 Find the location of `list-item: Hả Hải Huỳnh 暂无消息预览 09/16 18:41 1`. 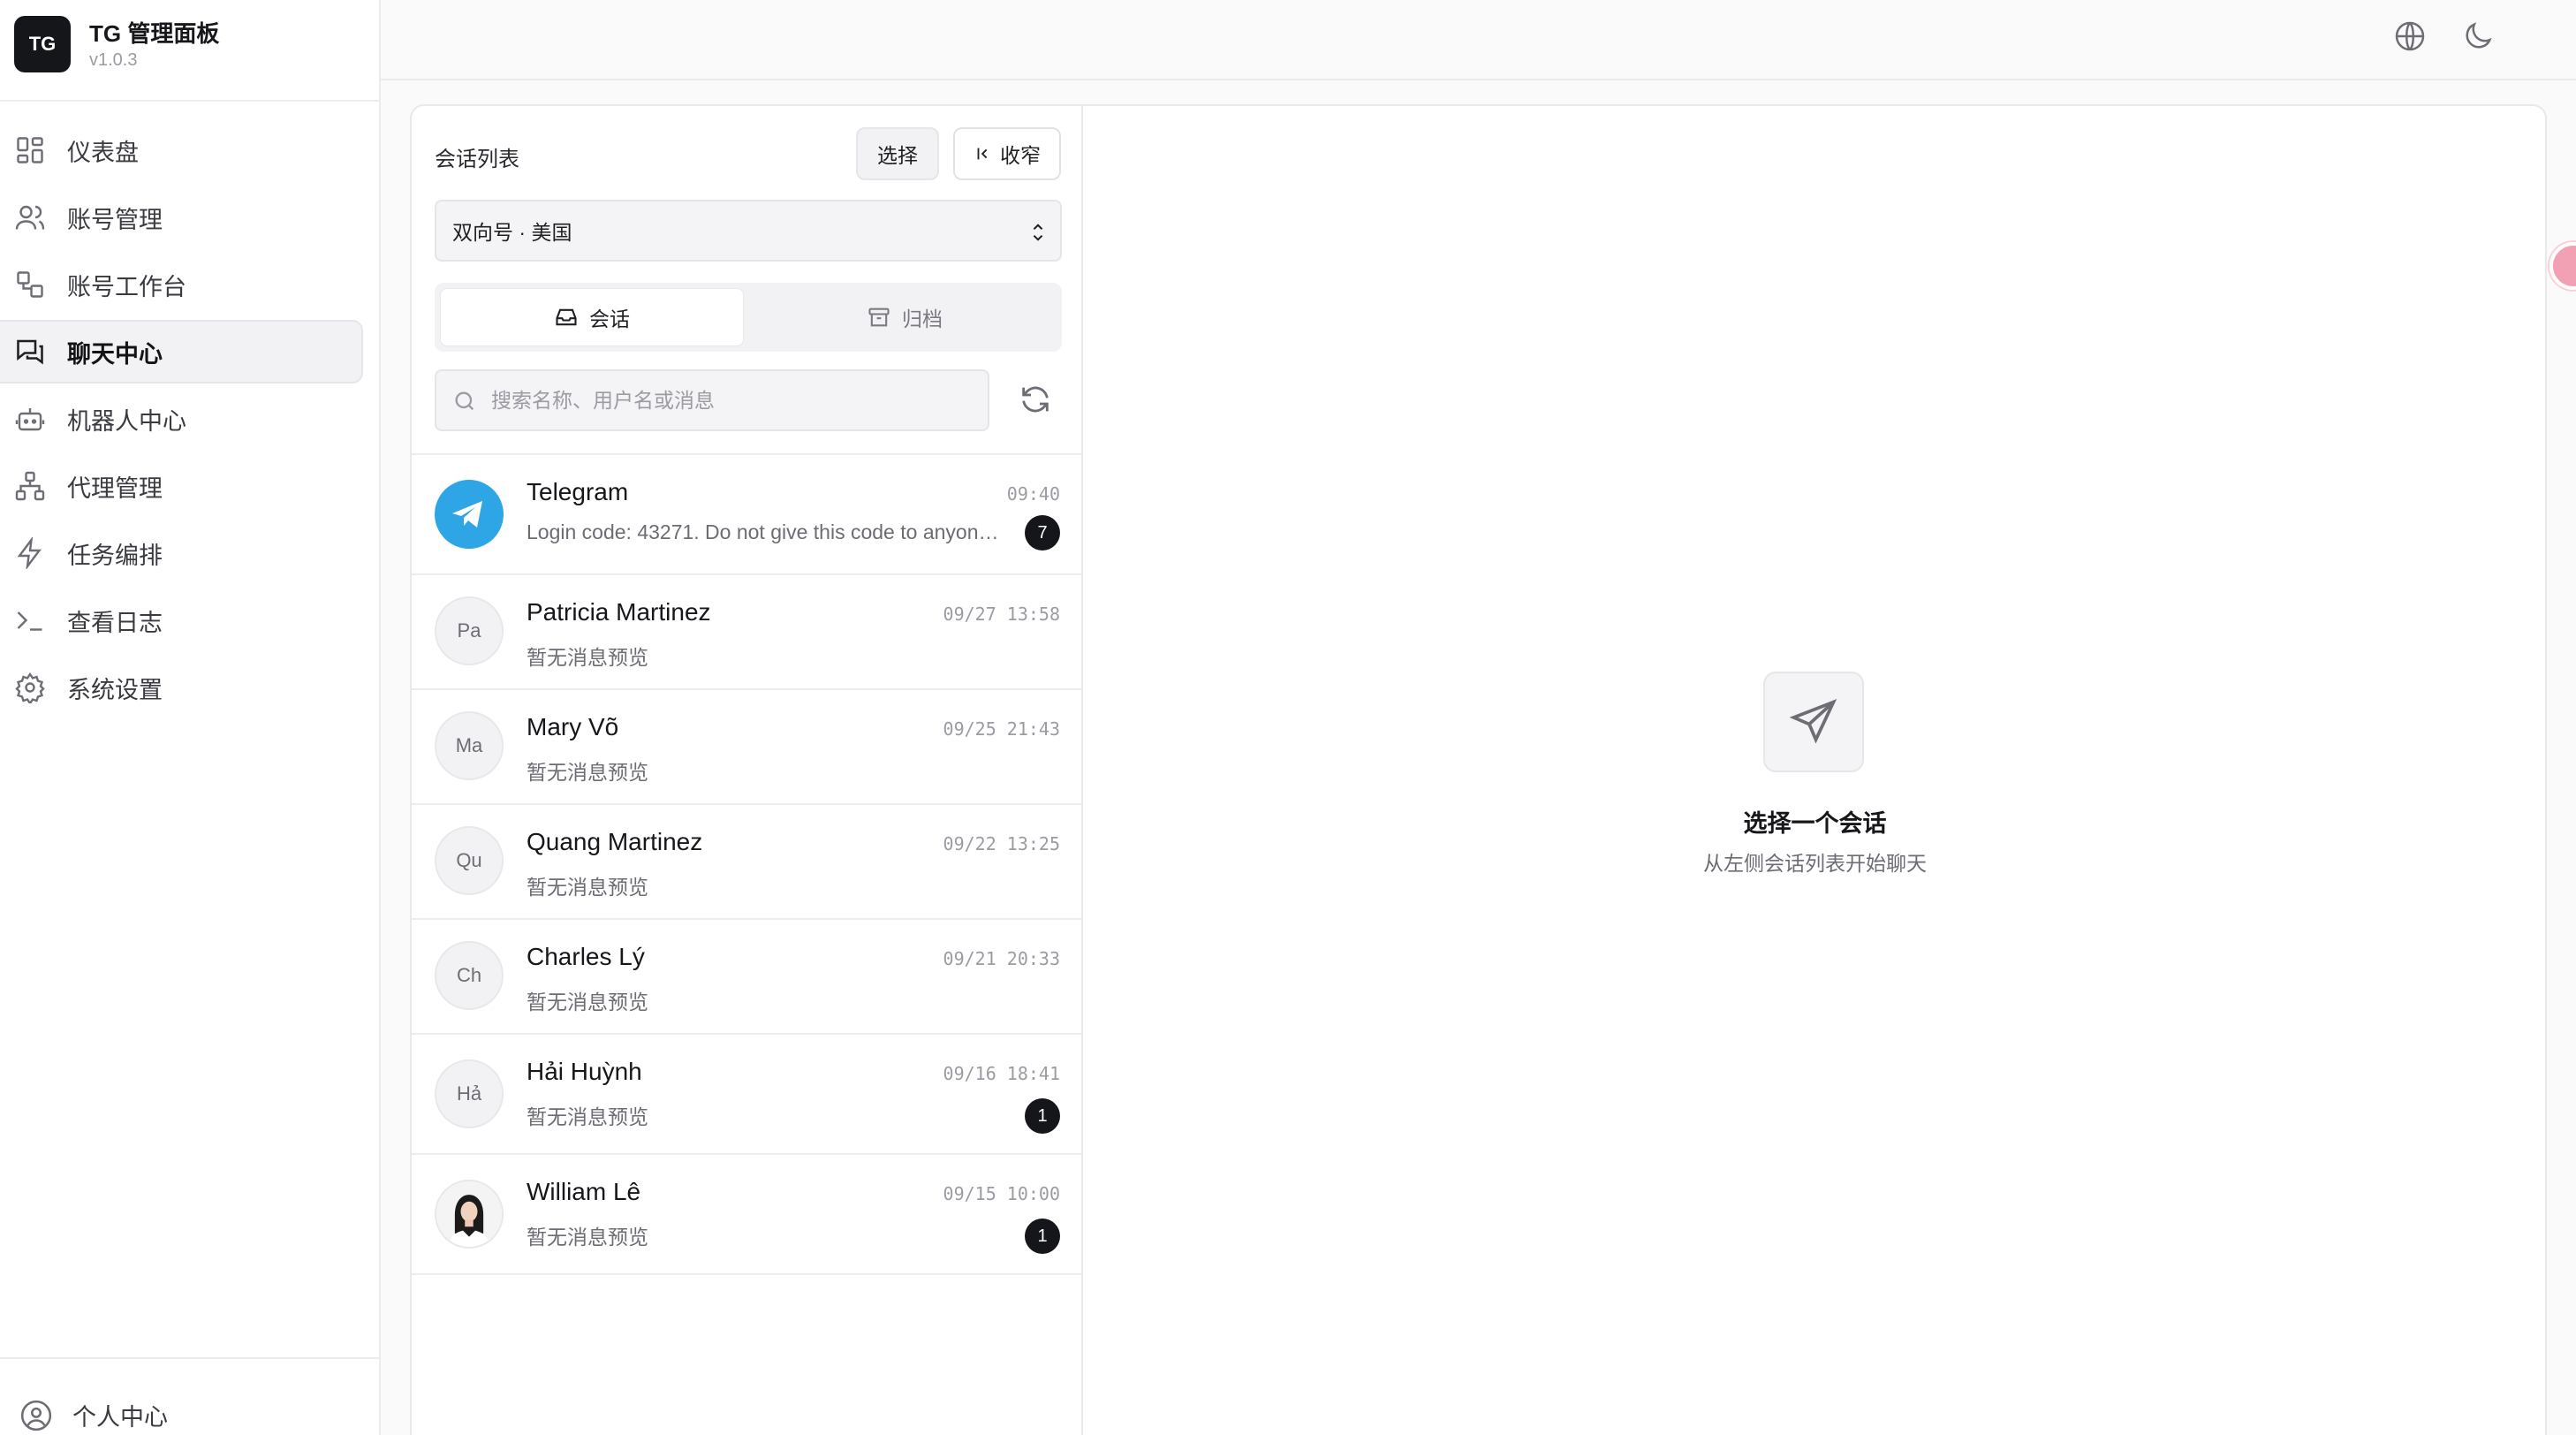

list-item: Hả Hải Huỳnh 暂无消息预览 09/16 18:41 1 is located at coordinates (747, 1095).